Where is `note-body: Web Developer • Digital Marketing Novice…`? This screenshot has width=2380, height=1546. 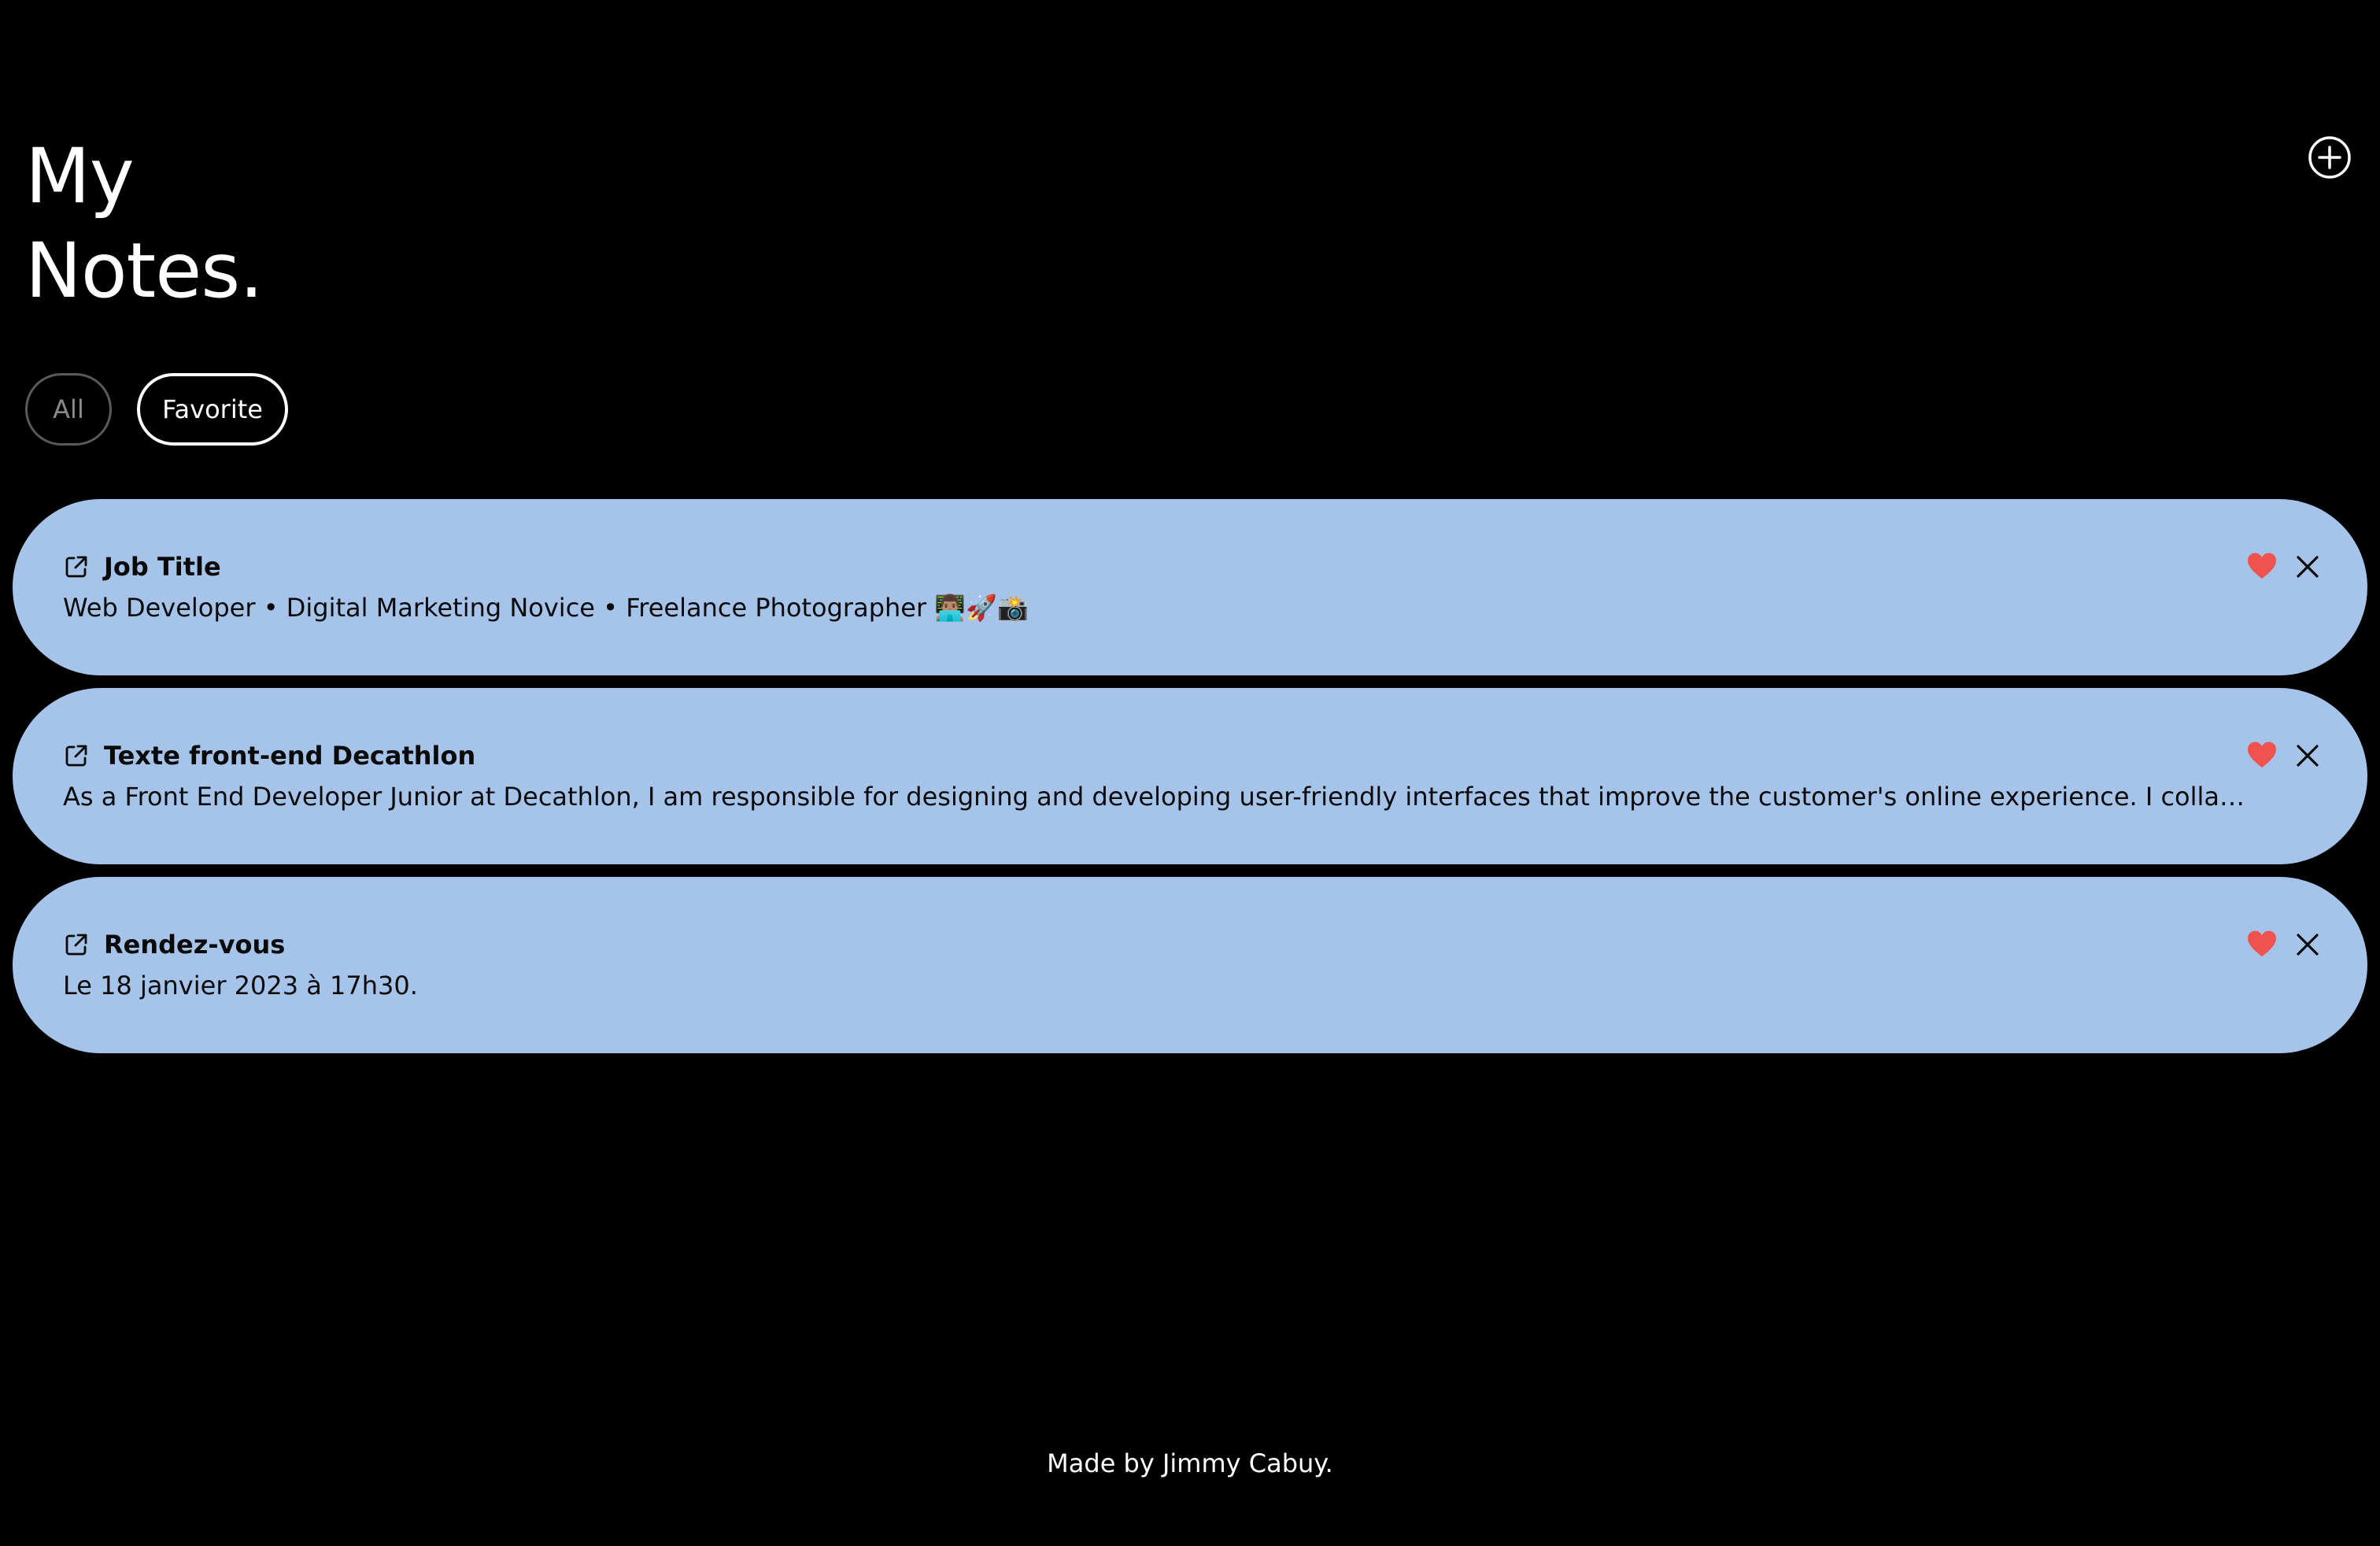
note-body: Web Developer • Digital Marketing Novice… is located at coordinates (546, 608).